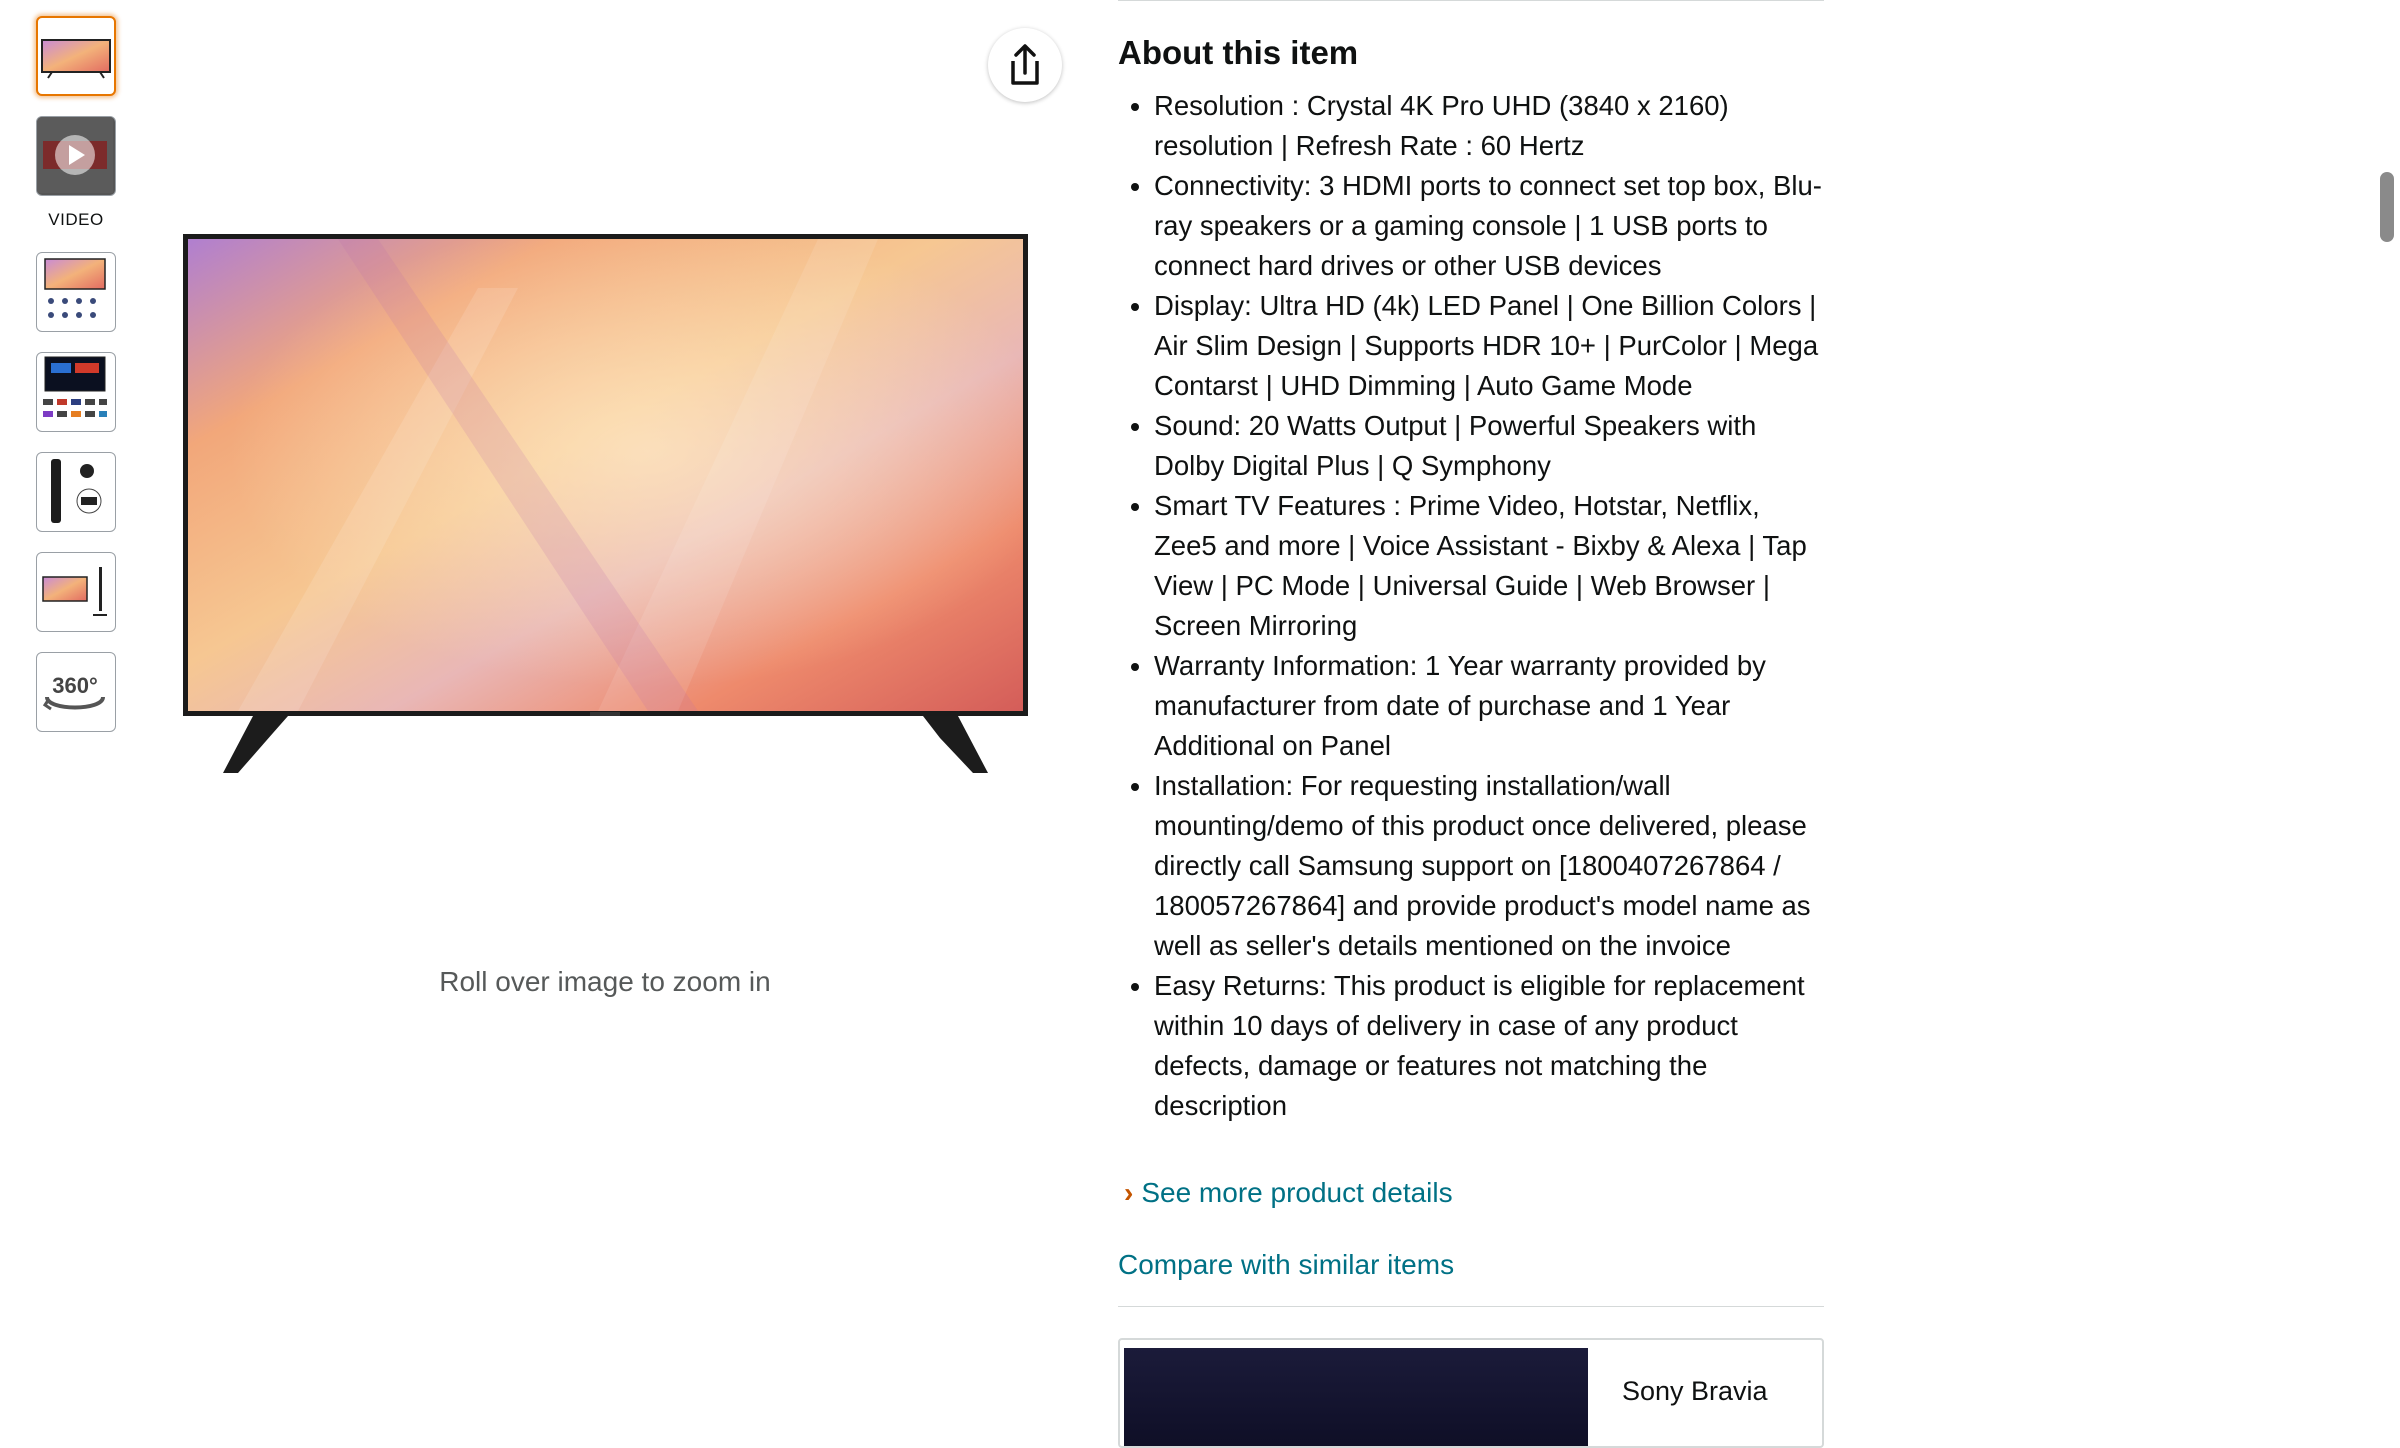  I want to click on chevron-right-icon: ›, so click(1129, 1192).